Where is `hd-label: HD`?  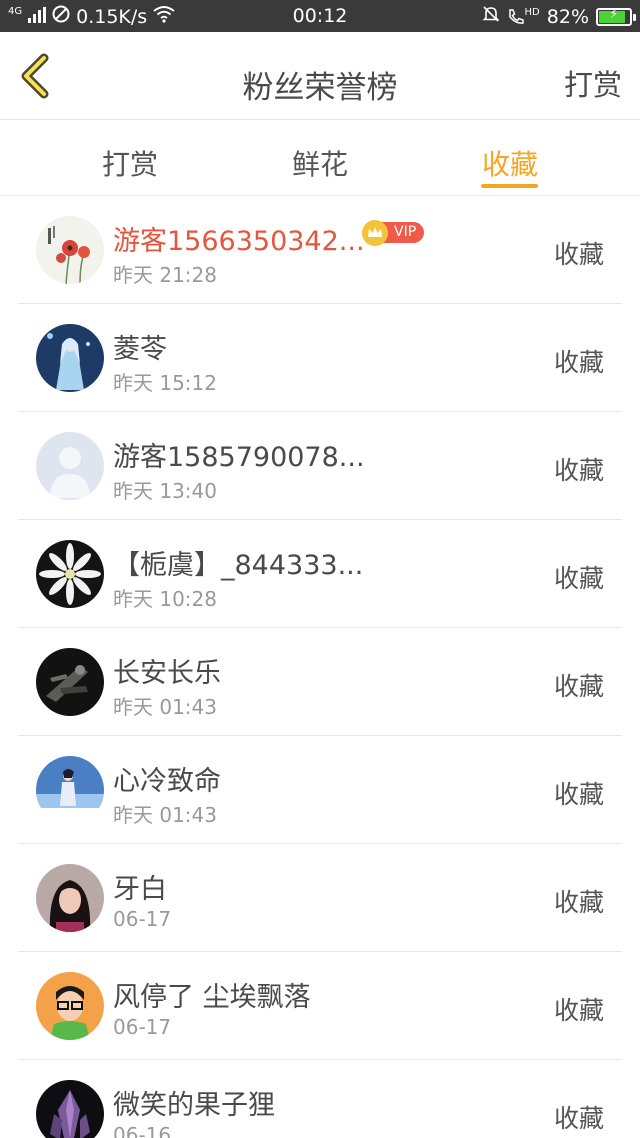 hd-label: HD is located at coordinates (532, 12).